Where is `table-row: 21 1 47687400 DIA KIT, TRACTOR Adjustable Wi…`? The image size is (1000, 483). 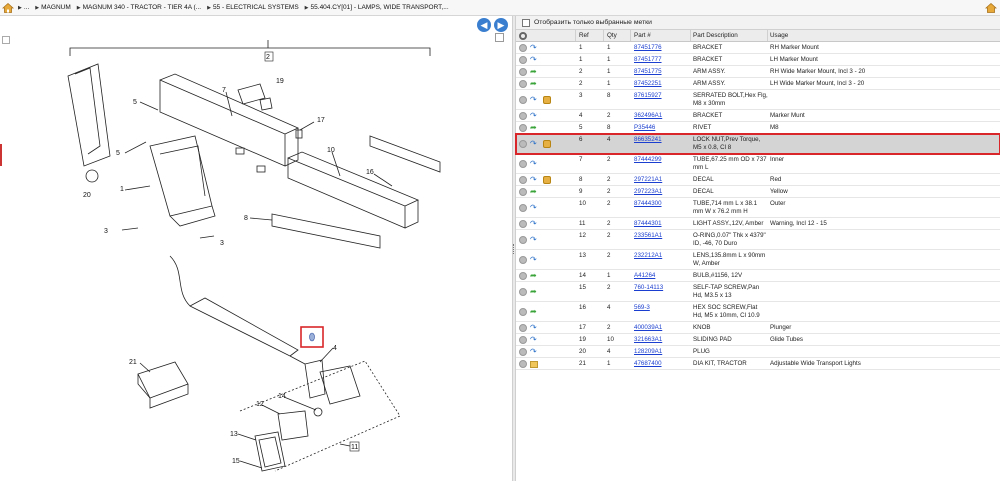 table-row: 21 1 47687400 DIA KIT, TRACTOR Adjustable Wi… is located at coordinates (758, 364).